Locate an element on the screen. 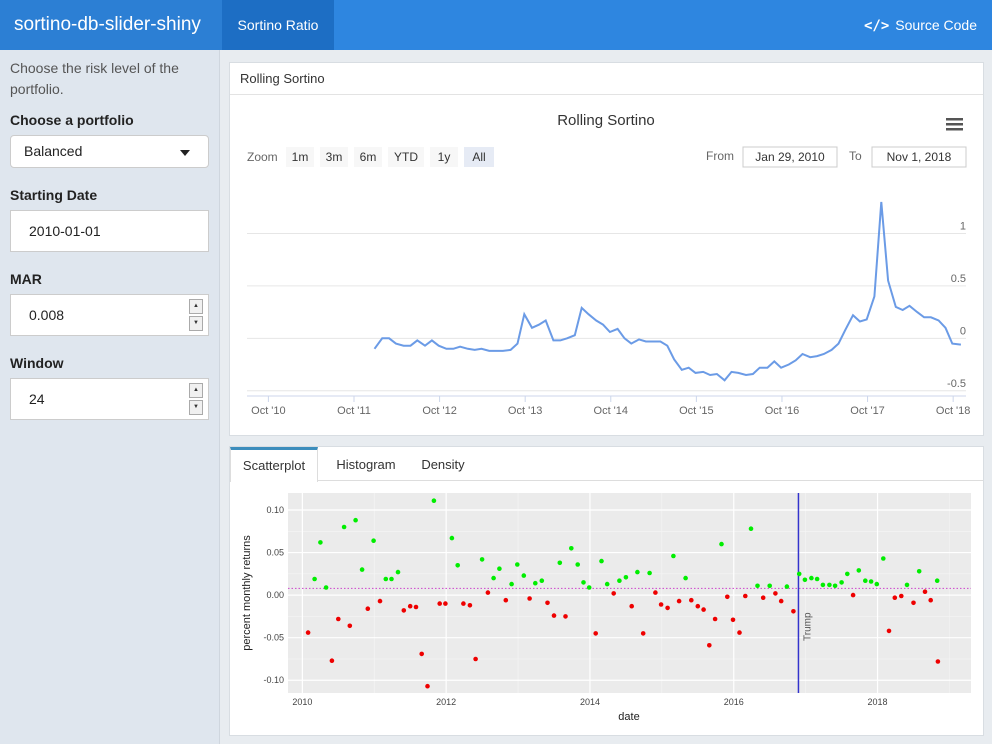 The width and height of the screenshot is (992, 744). x-tick-label: Oct '12 is located at coordinates (439, 411).